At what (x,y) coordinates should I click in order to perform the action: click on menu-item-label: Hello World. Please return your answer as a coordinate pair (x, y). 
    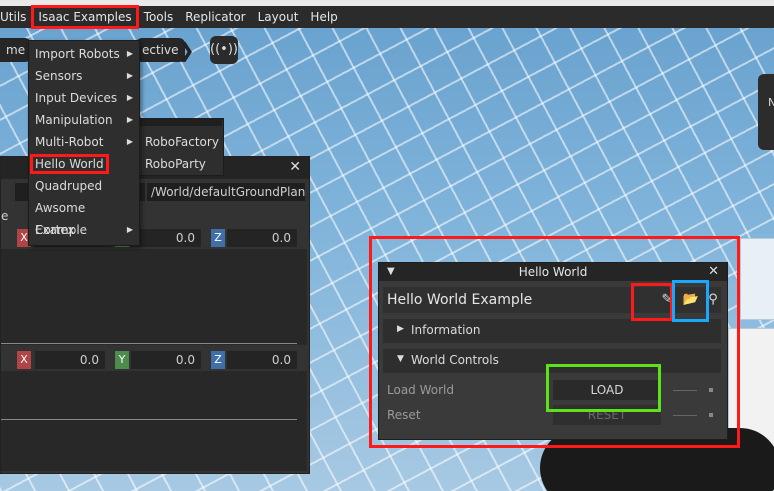
    Looking at the image, I should click on (69, 164).